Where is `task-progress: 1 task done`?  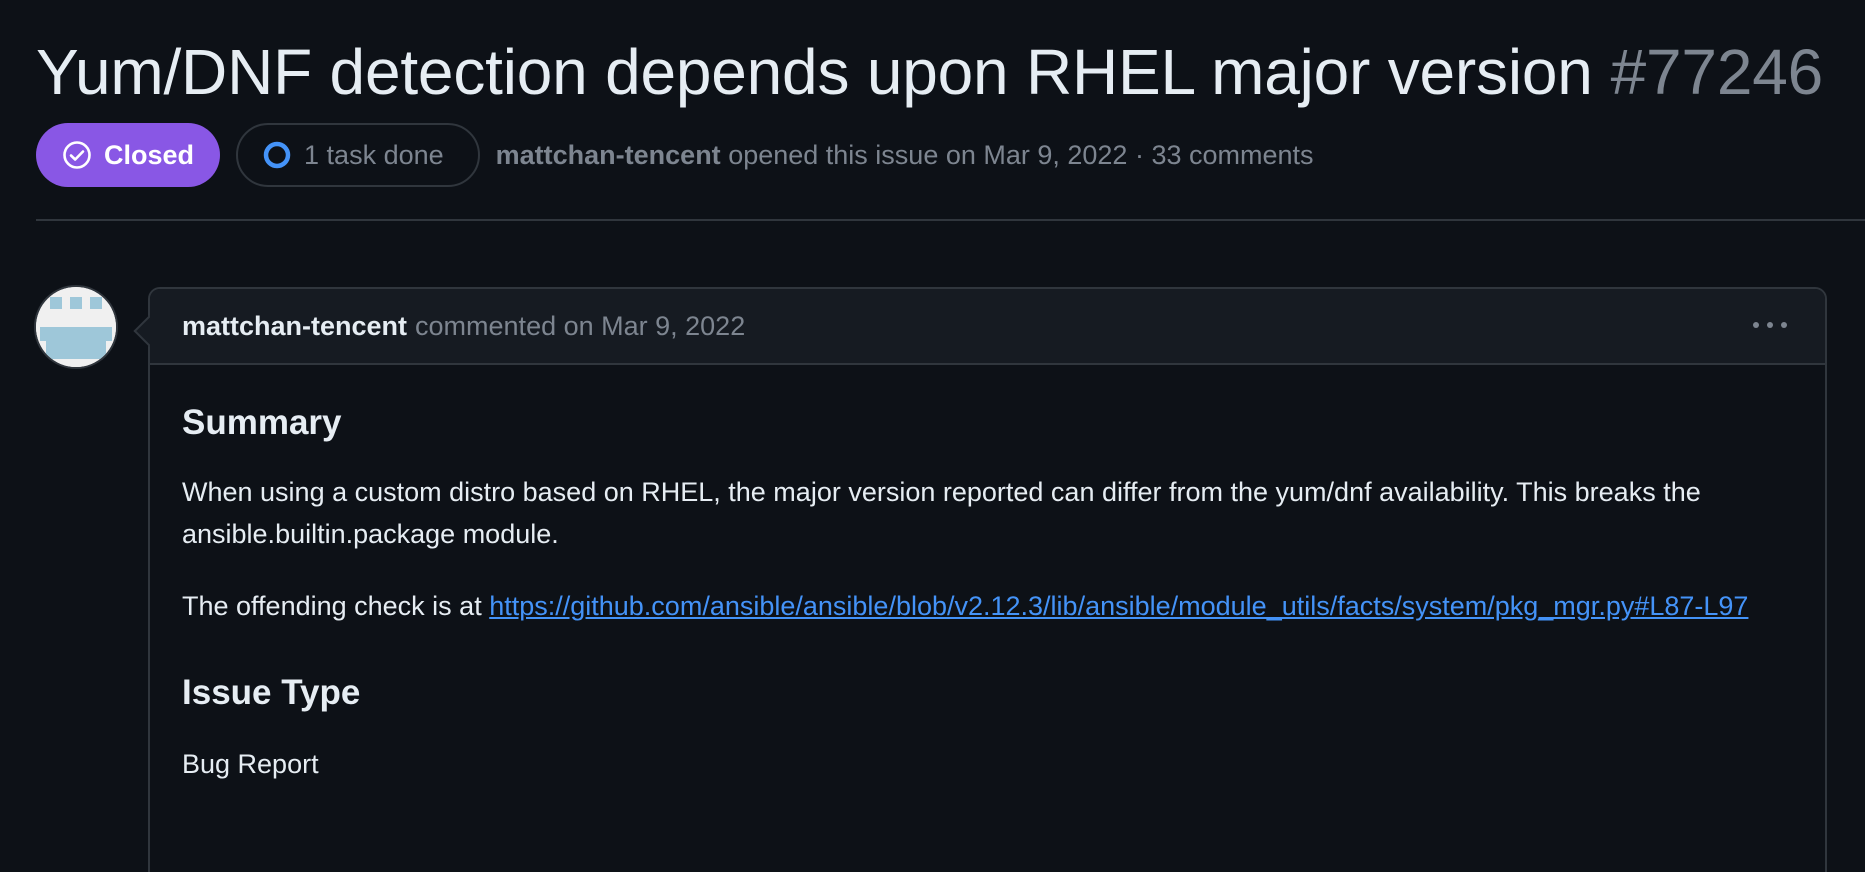
task-progress: 1 task done is located at coordinates (358, 155).